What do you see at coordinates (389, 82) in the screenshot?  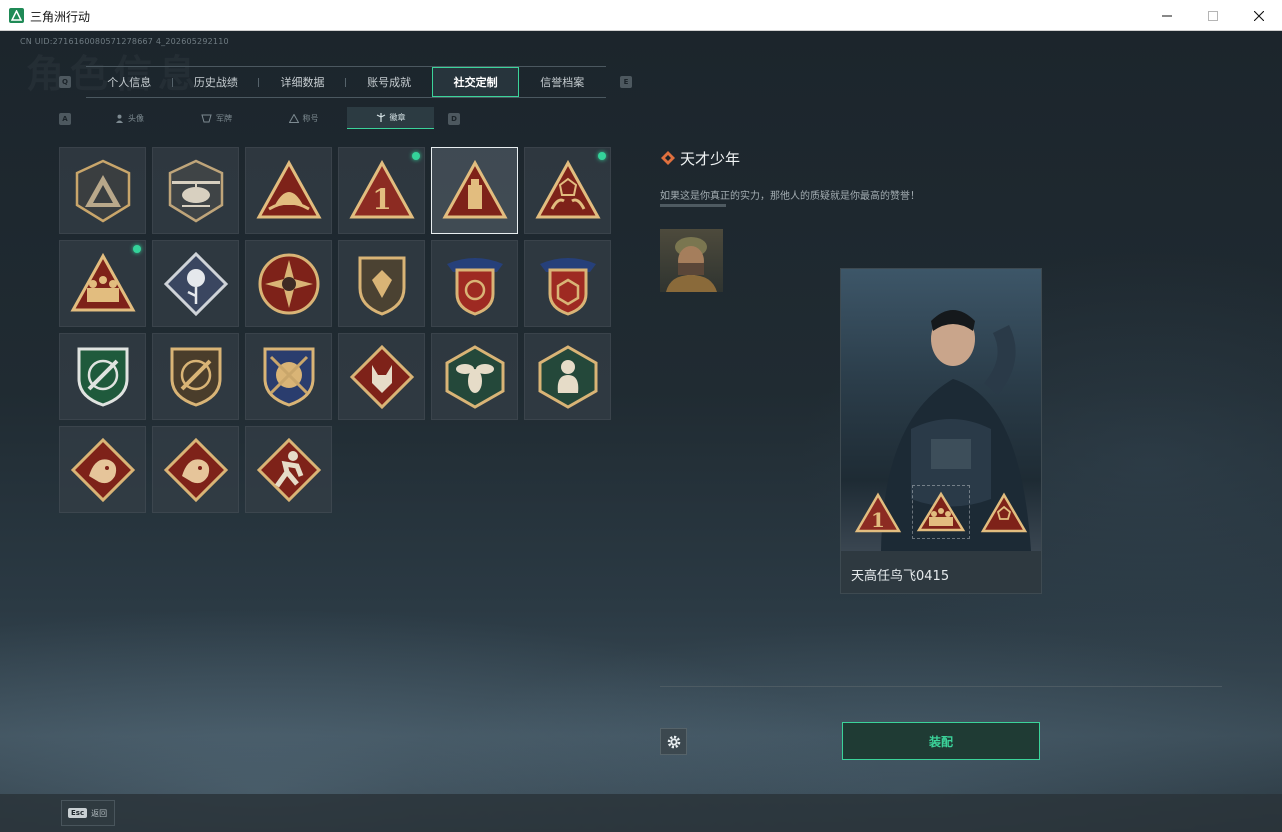 I see `tab-achievements: 账号成就` at bounding box center [389, 82].